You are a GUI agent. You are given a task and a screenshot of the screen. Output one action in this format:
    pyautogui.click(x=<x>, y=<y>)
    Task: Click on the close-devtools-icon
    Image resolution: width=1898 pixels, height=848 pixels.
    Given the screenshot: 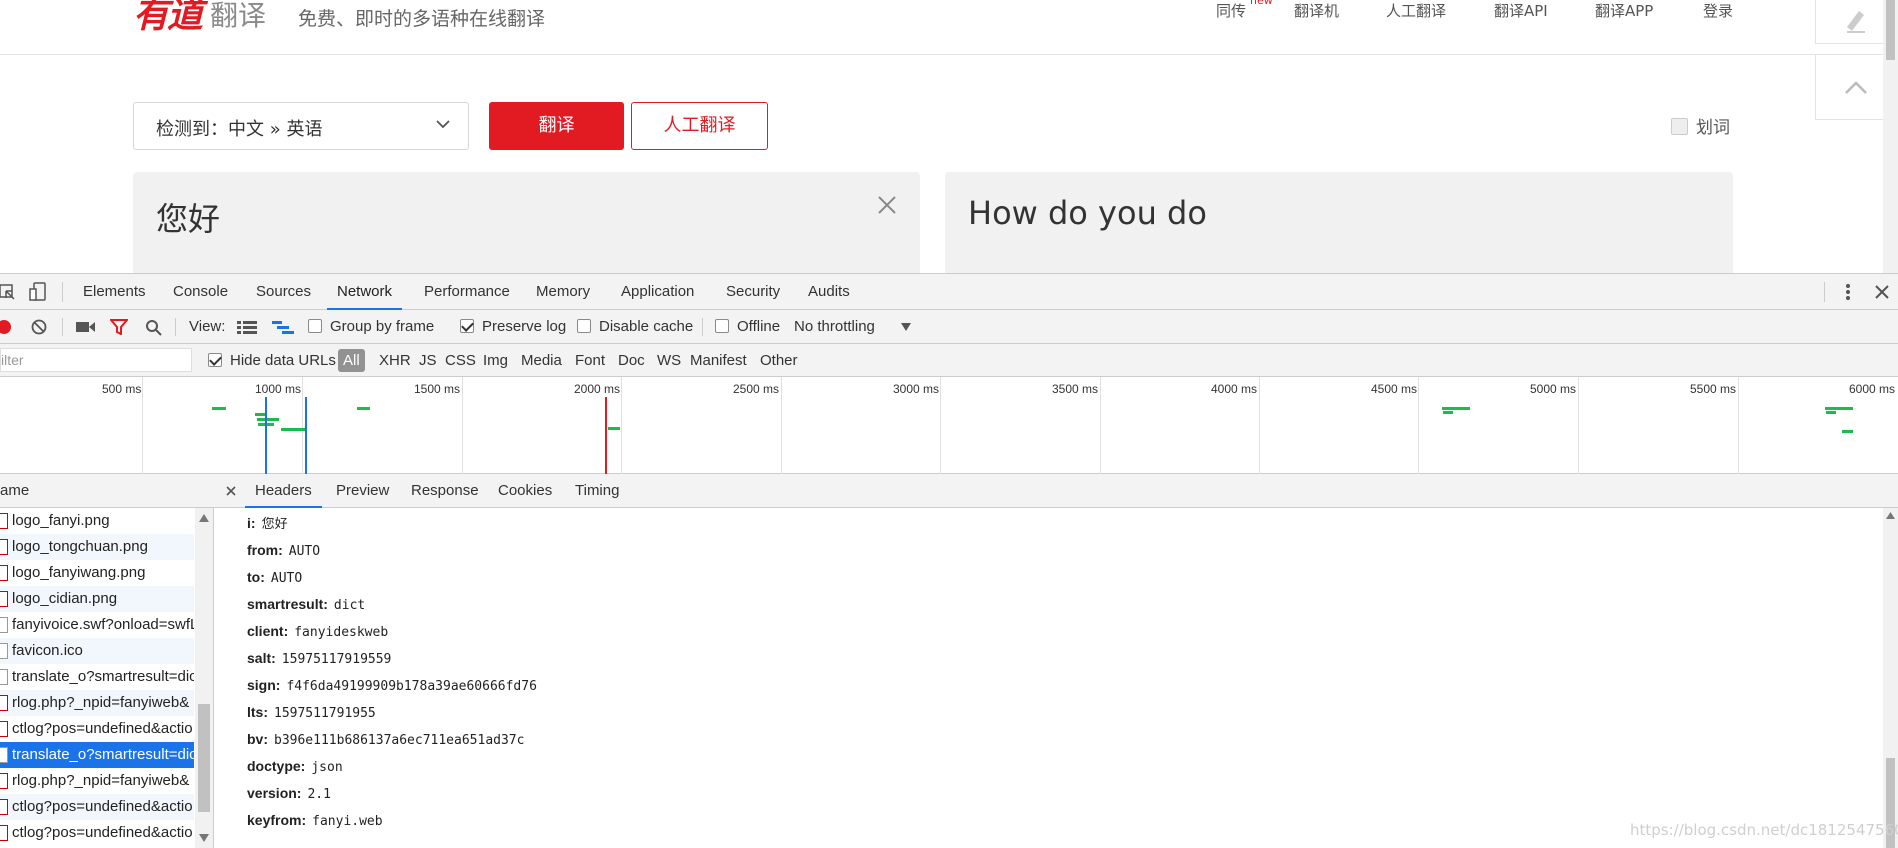 What is the action you would take?
    pyautogui.click(x=1882, y=292)
    